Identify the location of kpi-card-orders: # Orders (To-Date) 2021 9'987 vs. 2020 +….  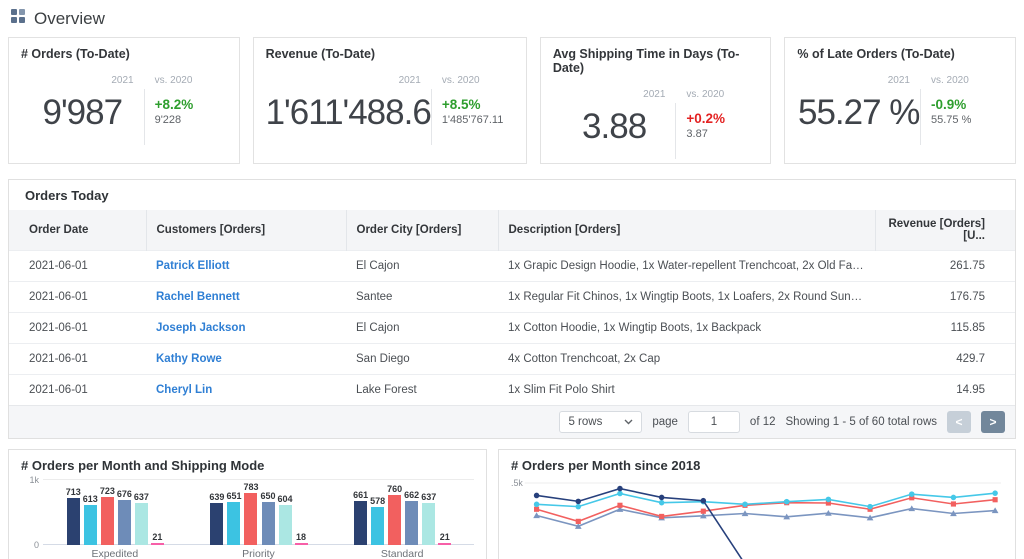
(124, 100).